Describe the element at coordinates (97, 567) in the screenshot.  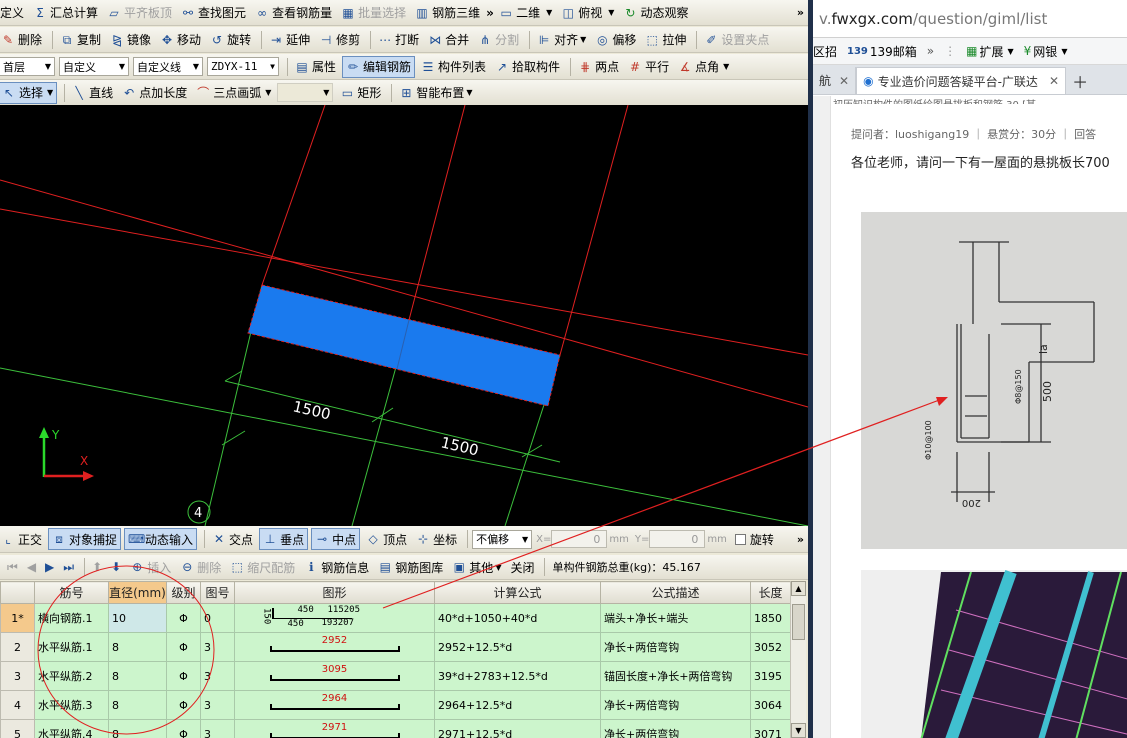
I see `move-up-button: ⬆` at that location.